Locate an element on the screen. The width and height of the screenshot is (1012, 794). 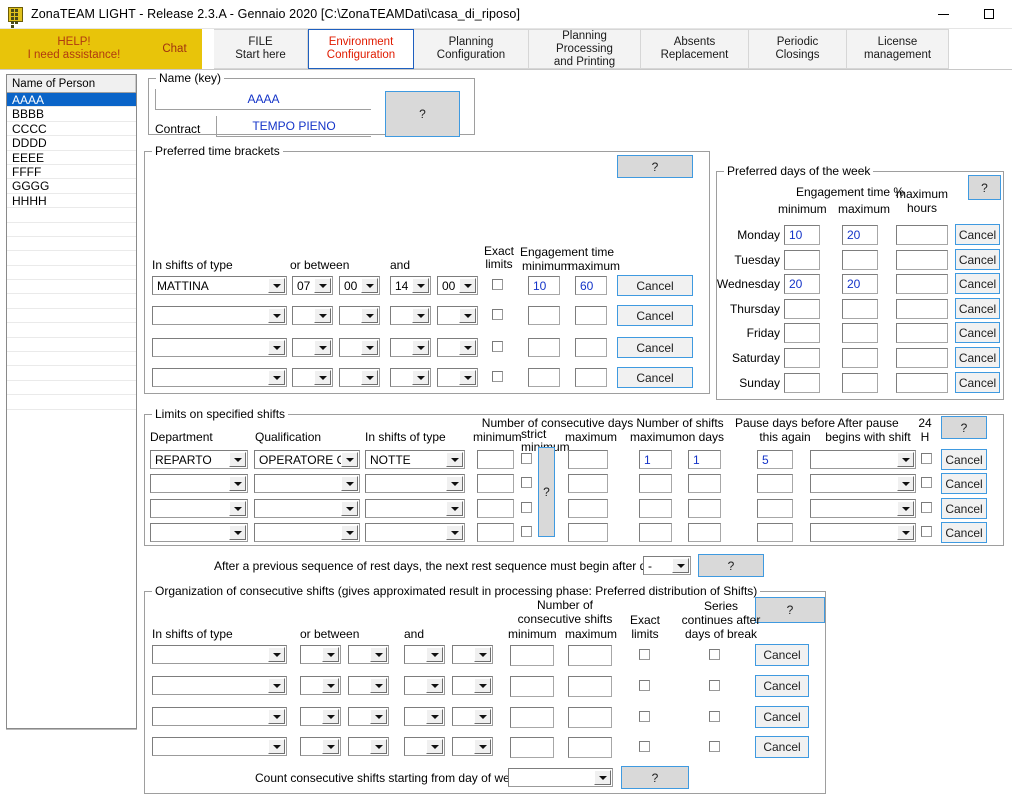
pd-max-2: 20 is located at coordinates (860, 284).